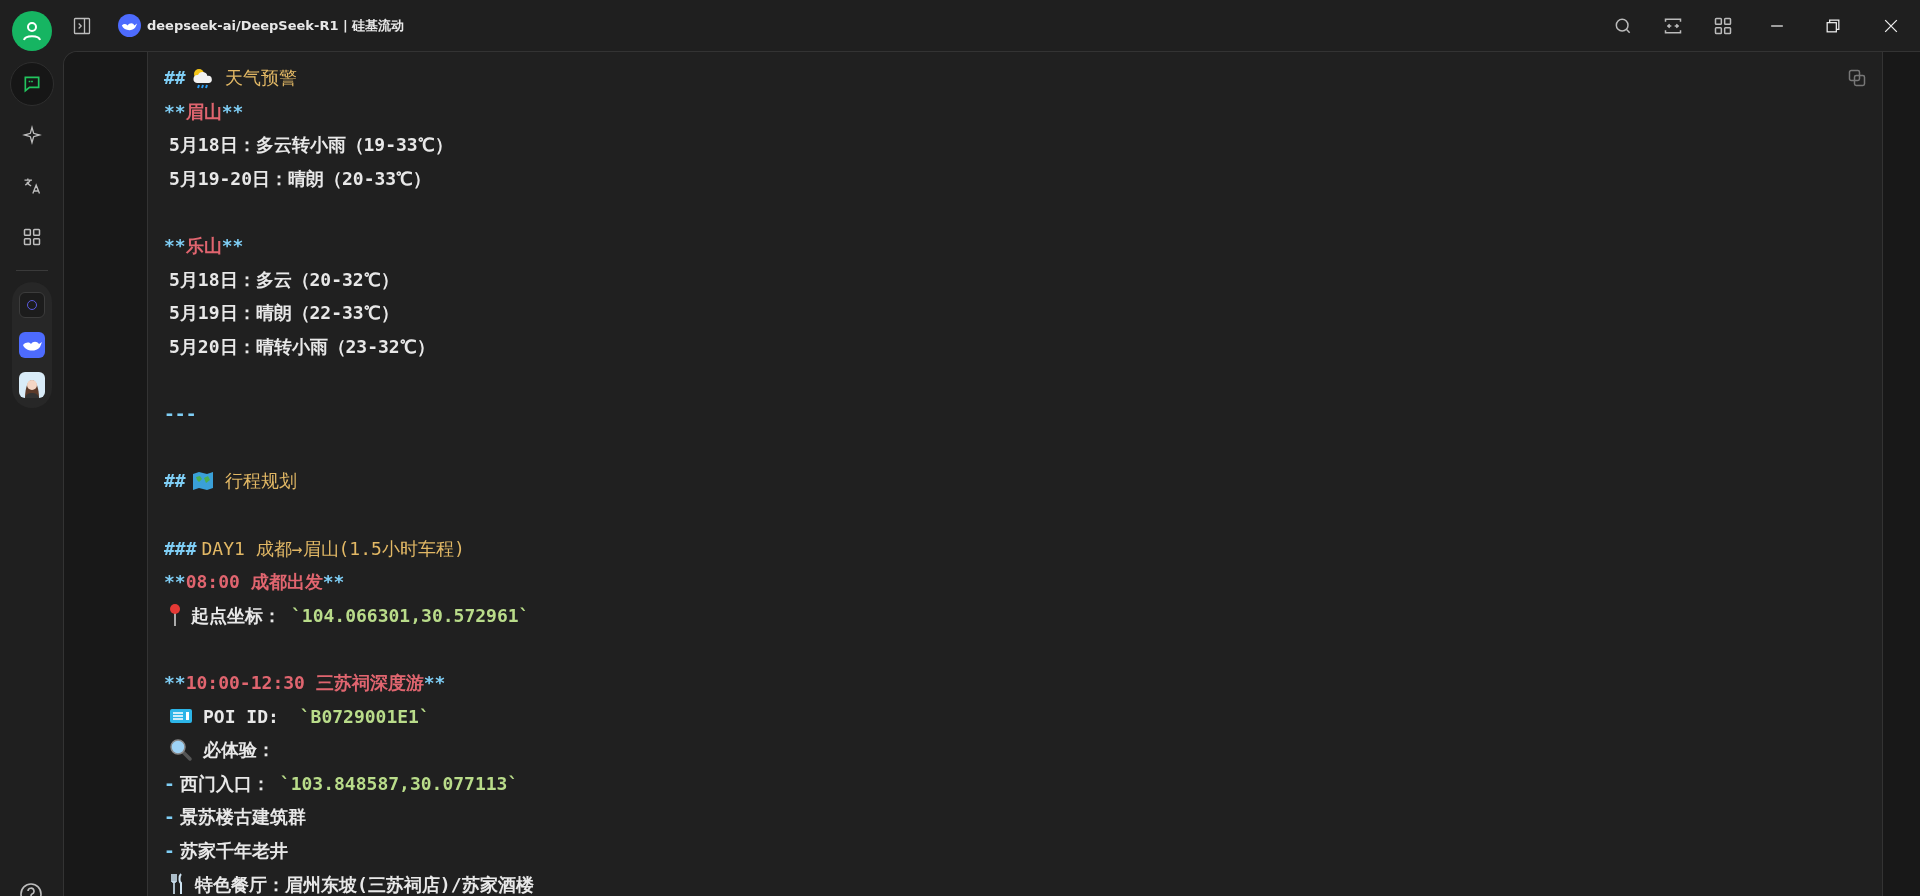 This screenshot has width=1920, height=896. I want to click on bold-text: 08:00 成都出发, so click(254, 582).